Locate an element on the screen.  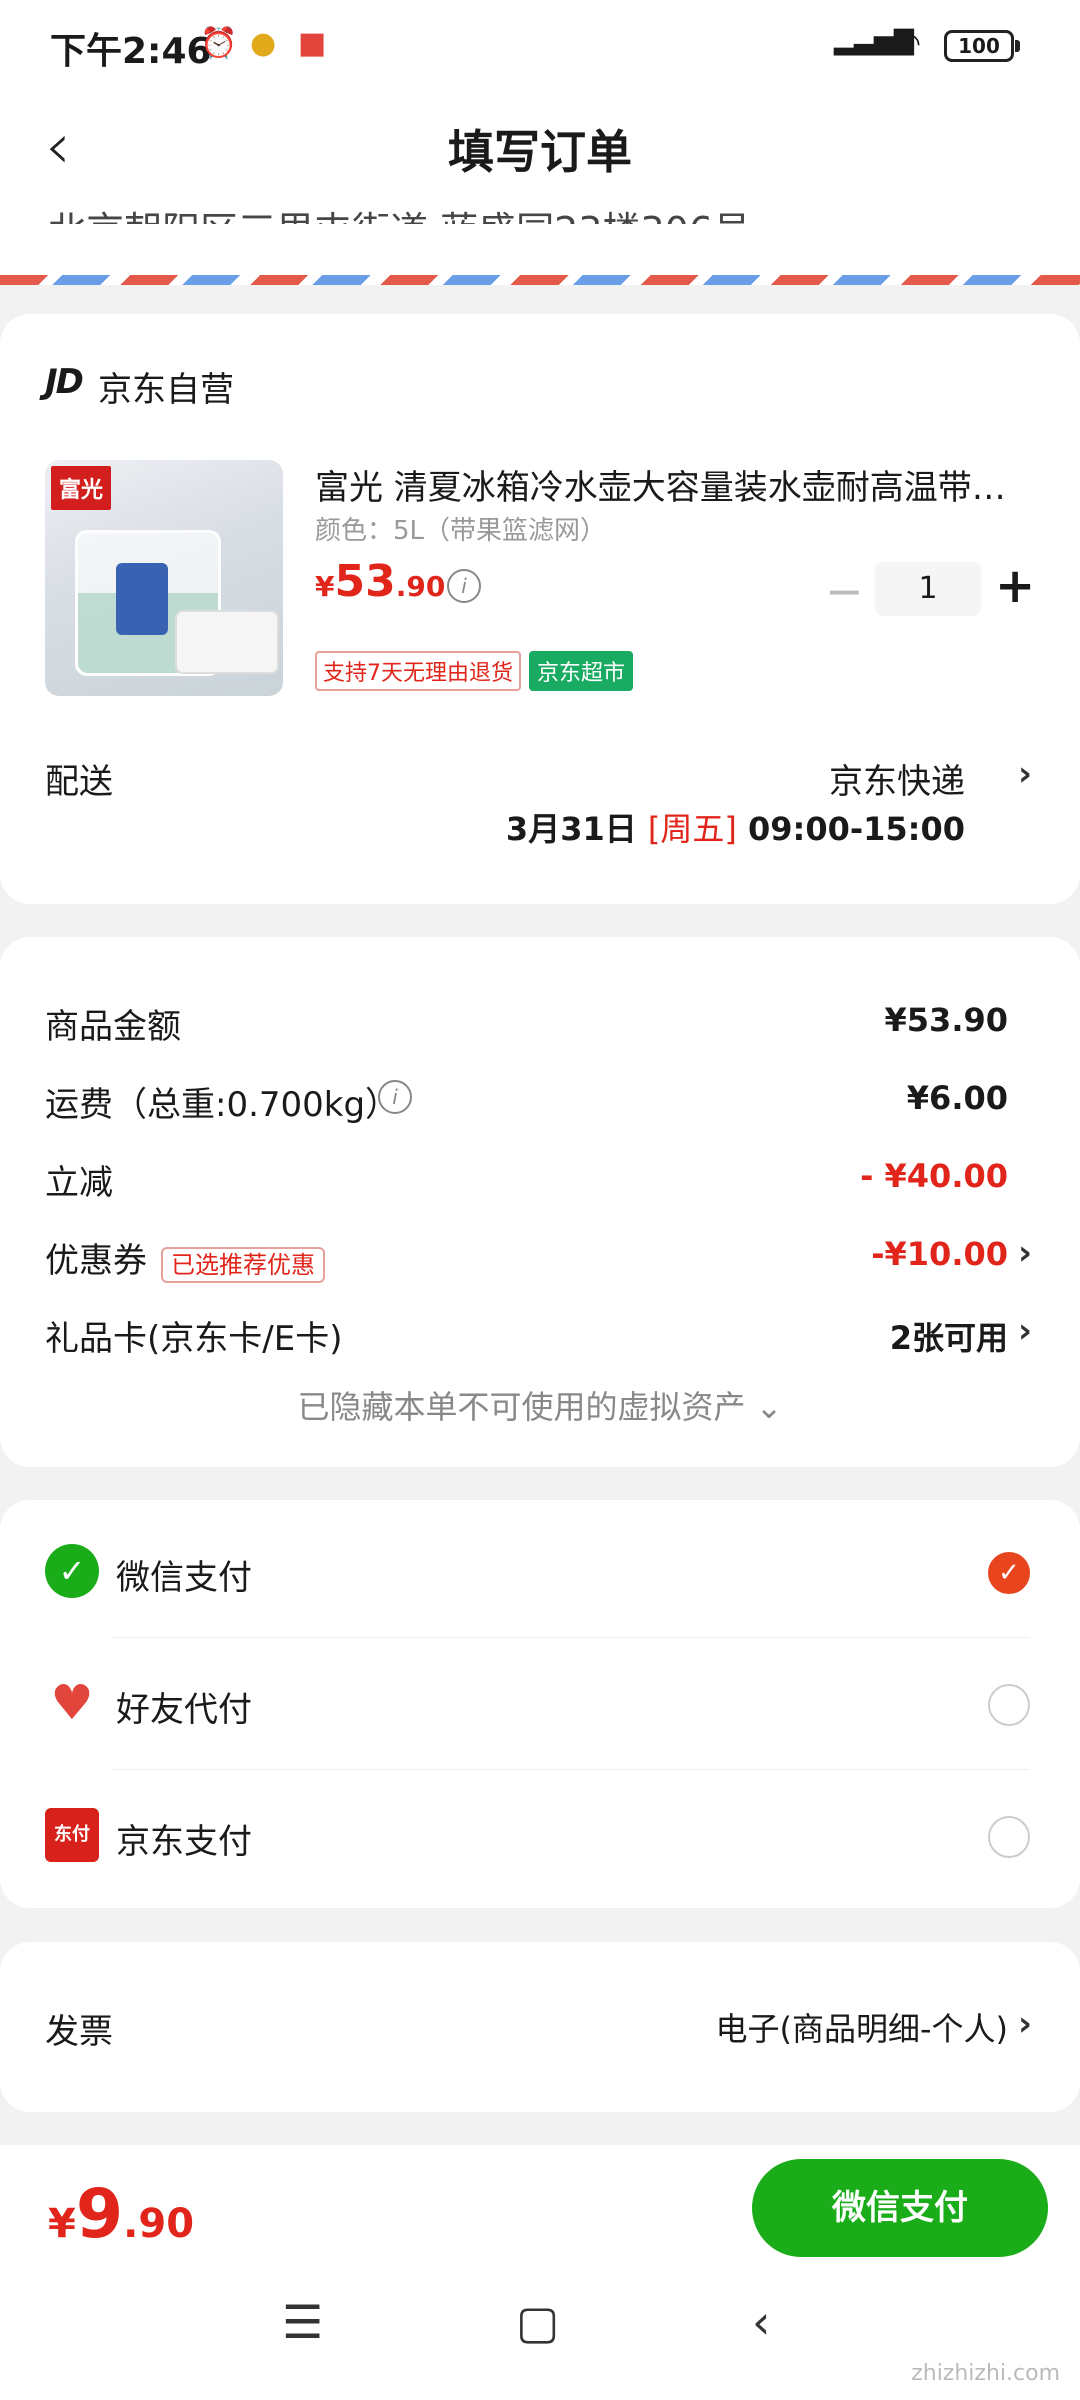
jd-pay-radio is located at coordinates (1009, 1837).